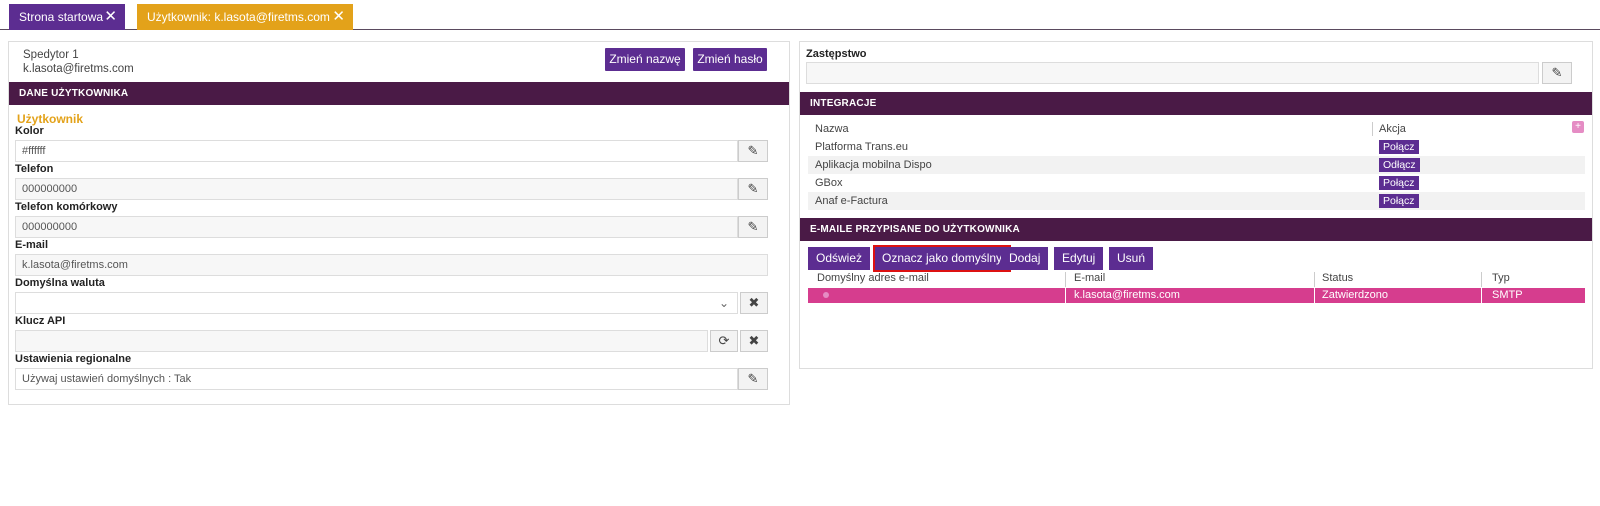 This screenshot has width=1600, height=506. Describe the element at coordinates (399, 93) in the screenshot. I see `section-user-data: DANE UŻYTKOWNIKA` at that location.